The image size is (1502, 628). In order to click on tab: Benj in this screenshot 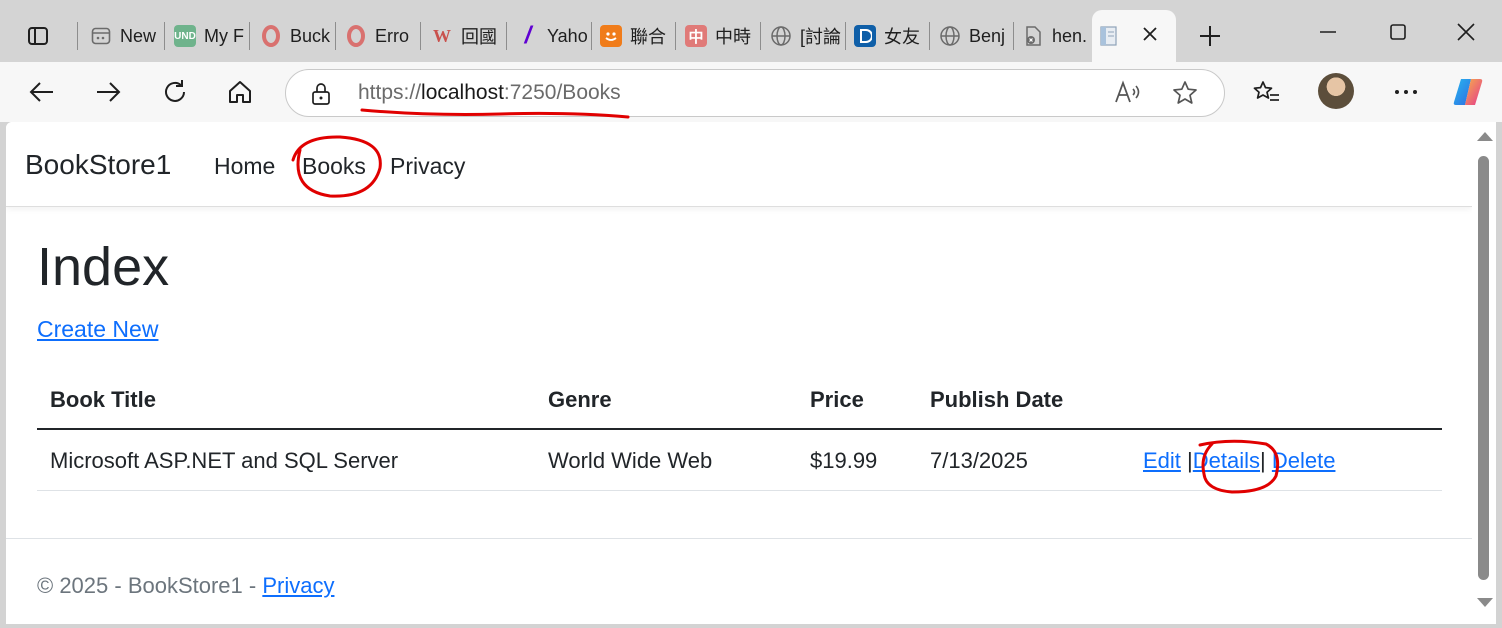, I will do `click(974, 36)`.